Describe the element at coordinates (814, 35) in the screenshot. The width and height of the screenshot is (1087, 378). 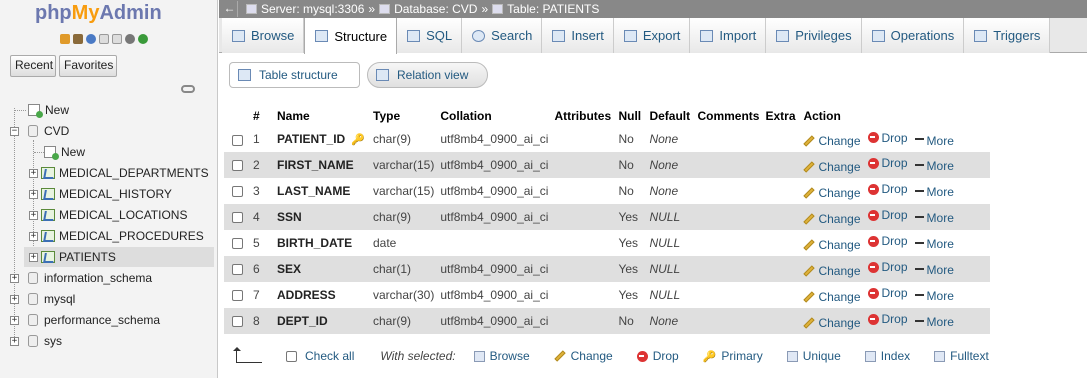
I see `tab-privileges: Privileges` at that location.